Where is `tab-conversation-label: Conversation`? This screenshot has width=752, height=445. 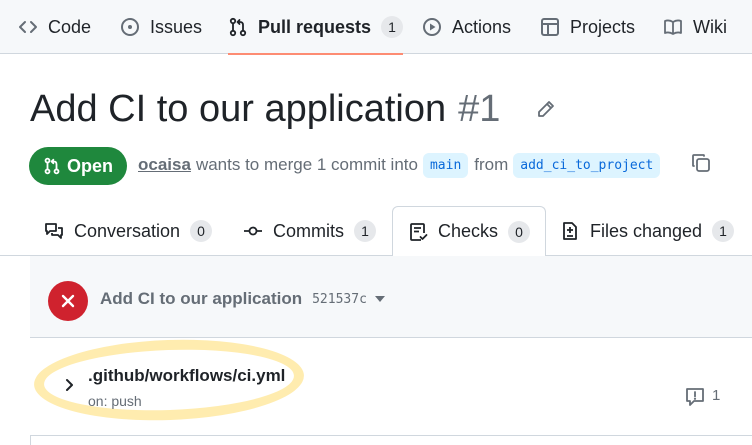
tab-conversation-label: Conversation is located at coordinates (127, 230).